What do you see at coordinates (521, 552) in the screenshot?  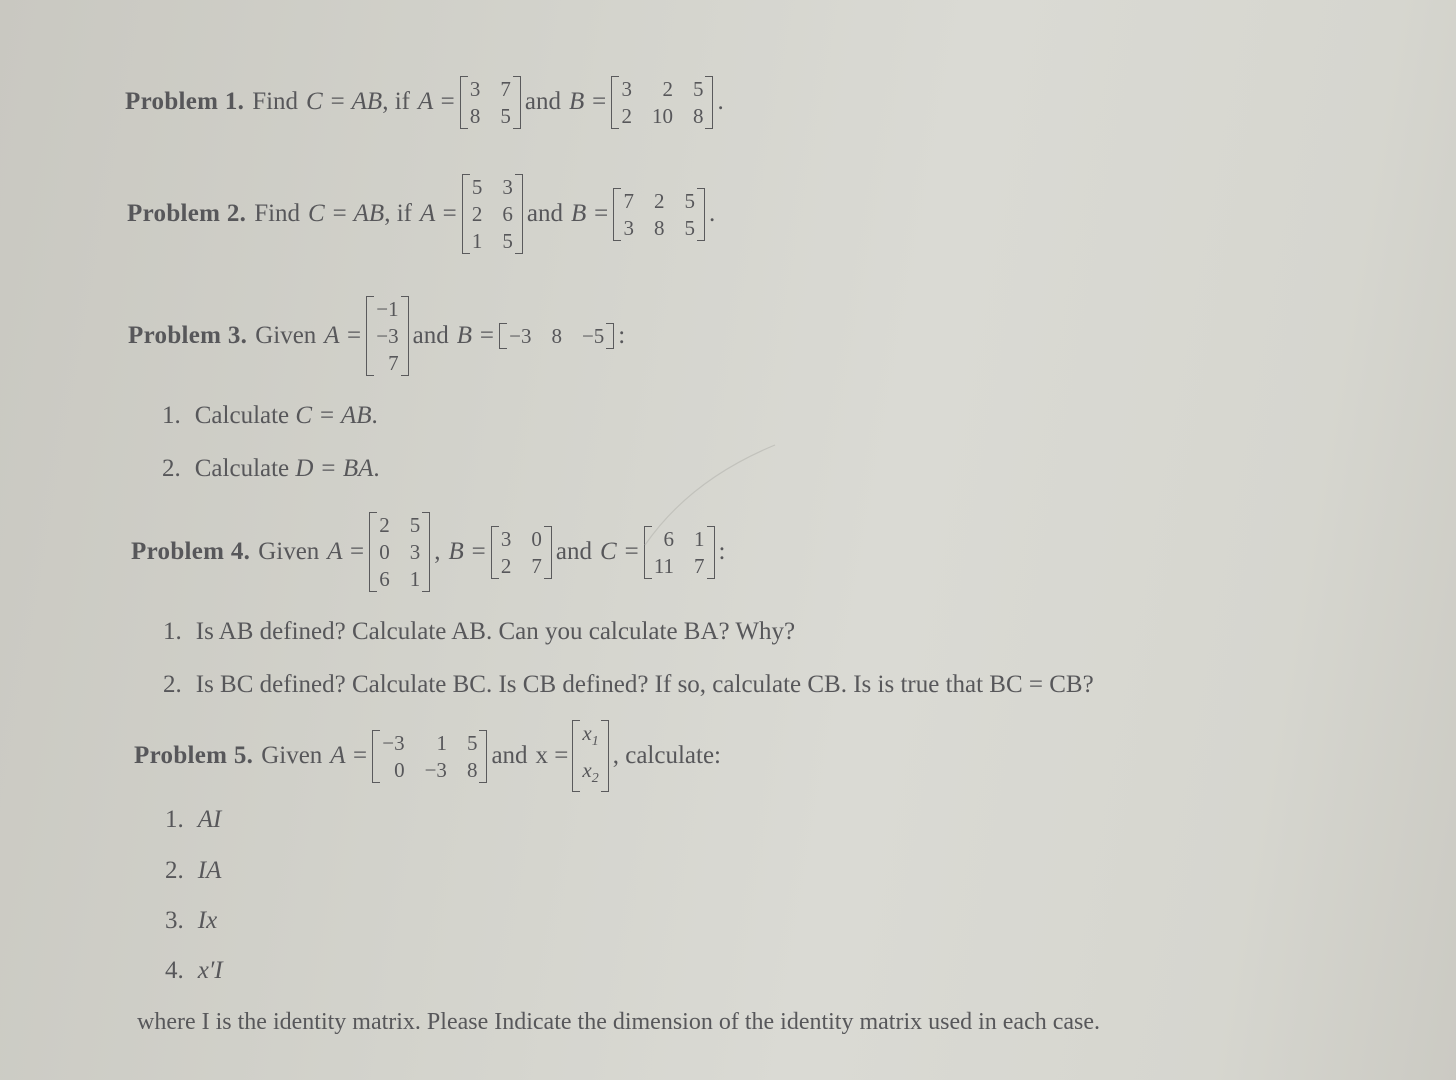 I see `matrix-b: 3027` at bounding box center [521, 552].